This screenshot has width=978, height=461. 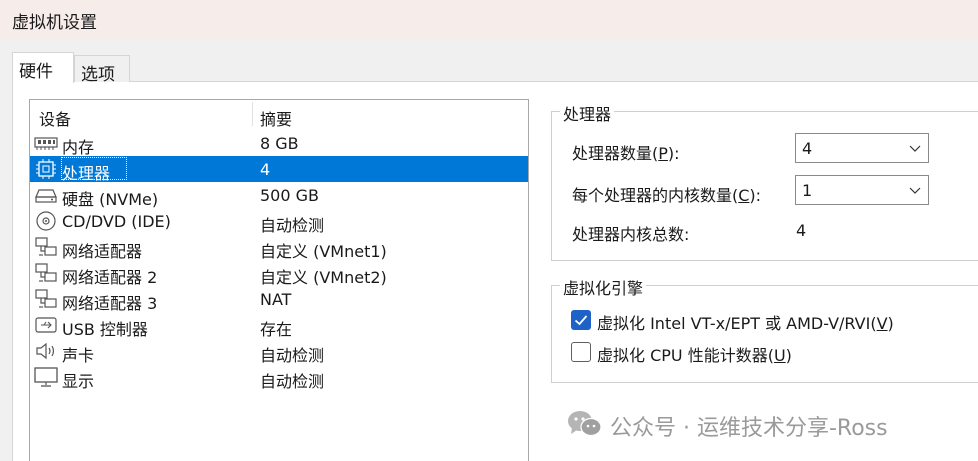 What do you see at coordinates (46, 325) in the screenshot?
I see `usb-icon` at bounding box center [46, 325].